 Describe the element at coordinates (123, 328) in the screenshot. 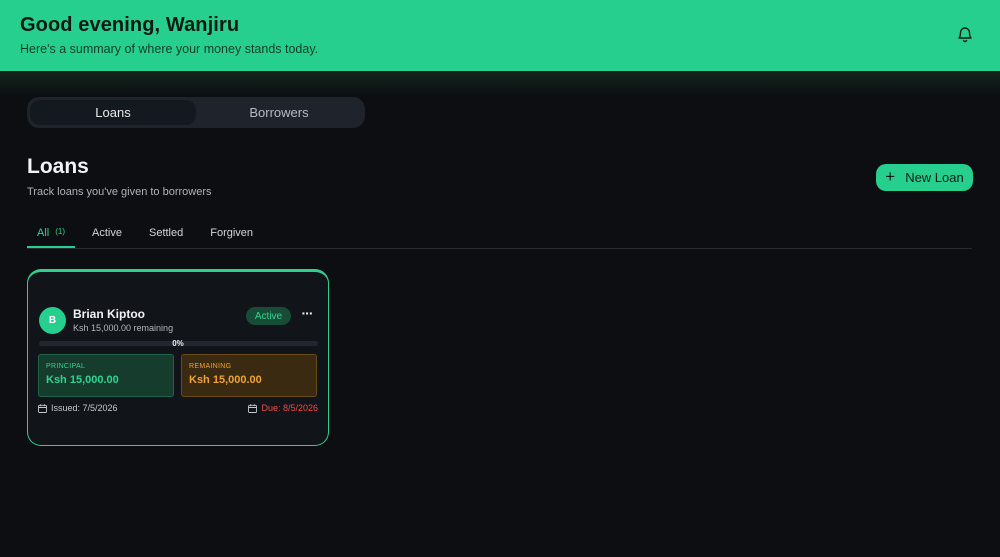

I see `borrower-remaining: Ksh 15,000.00 remaining` at that location.